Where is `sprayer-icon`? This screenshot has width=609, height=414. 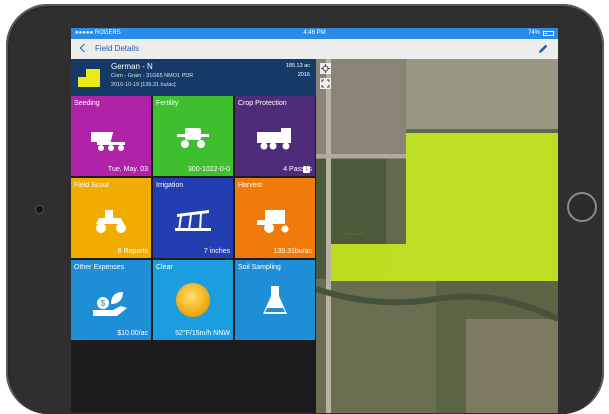 sprayer-icon is located at coordinates (193, 138).